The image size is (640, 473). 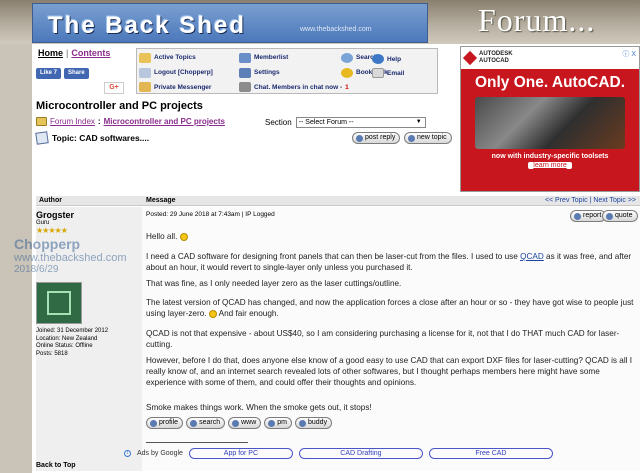 What do you see at coordinates (339, 87) in the screenshot?
I see `menu-chat: Chat. Members in chat now - 1` at bounding box center [339, 87].